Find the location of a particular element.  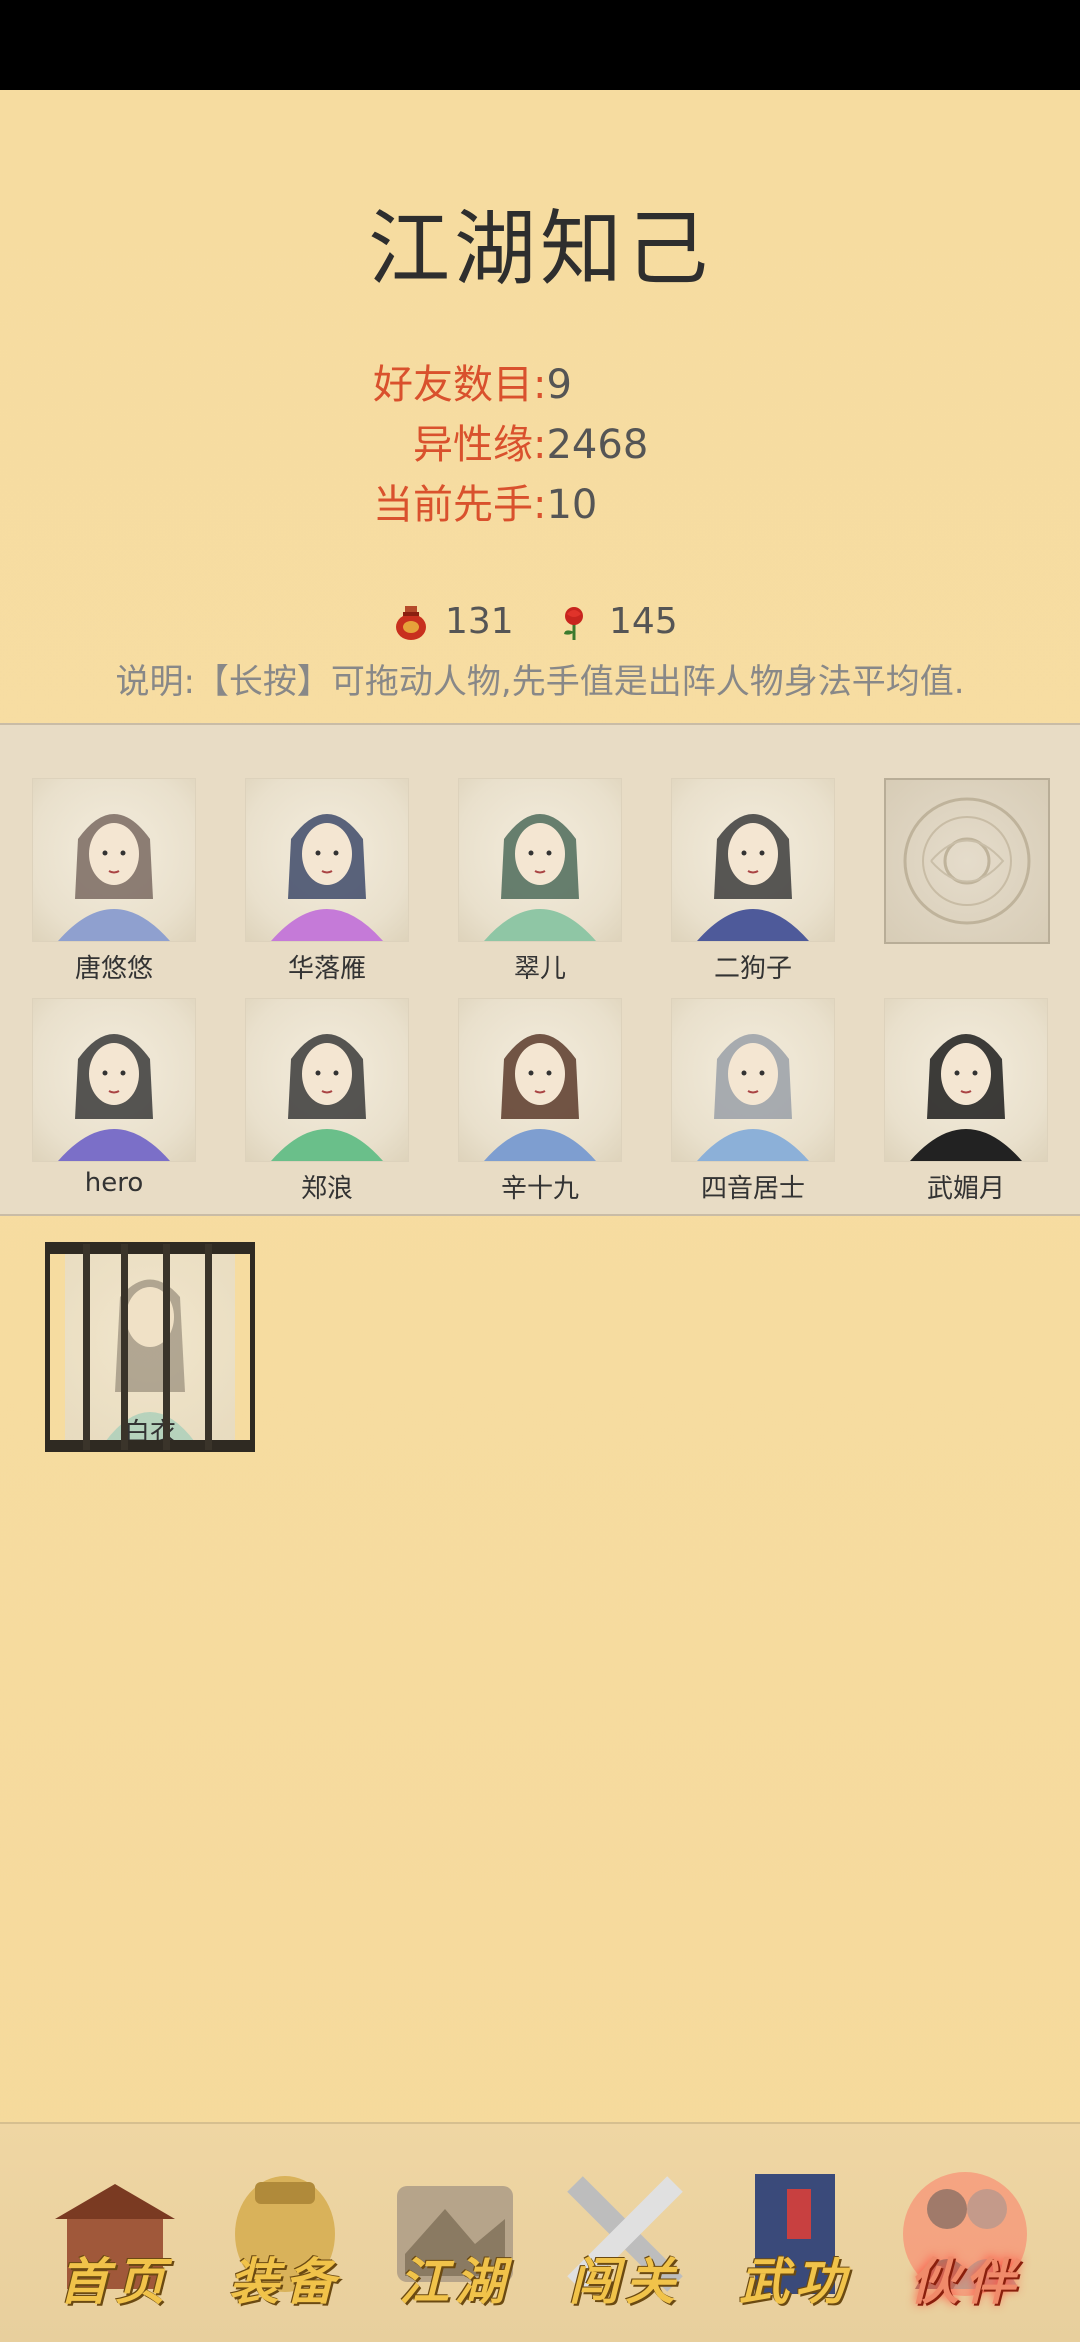

companion-name: 四音居士 is located at coordinates (752, 1189).